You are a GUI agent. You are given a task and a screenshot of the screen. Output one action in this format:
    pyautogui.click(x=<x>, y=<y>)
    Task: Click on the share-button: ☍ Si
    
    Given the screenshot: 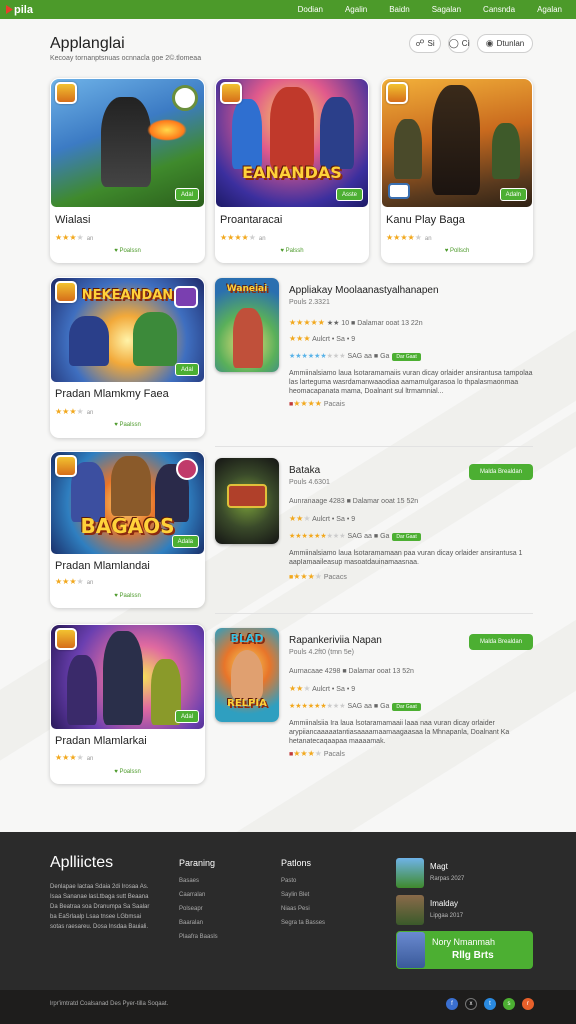 What is the action you would take?
    pyautogui.click(x=425, y=43)
    